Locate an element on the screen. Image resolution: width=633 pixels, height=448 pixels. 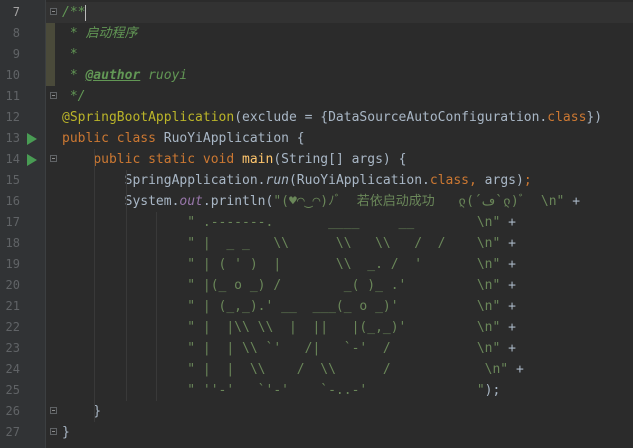
line-number: 25 is located at coordinates (12, 390).